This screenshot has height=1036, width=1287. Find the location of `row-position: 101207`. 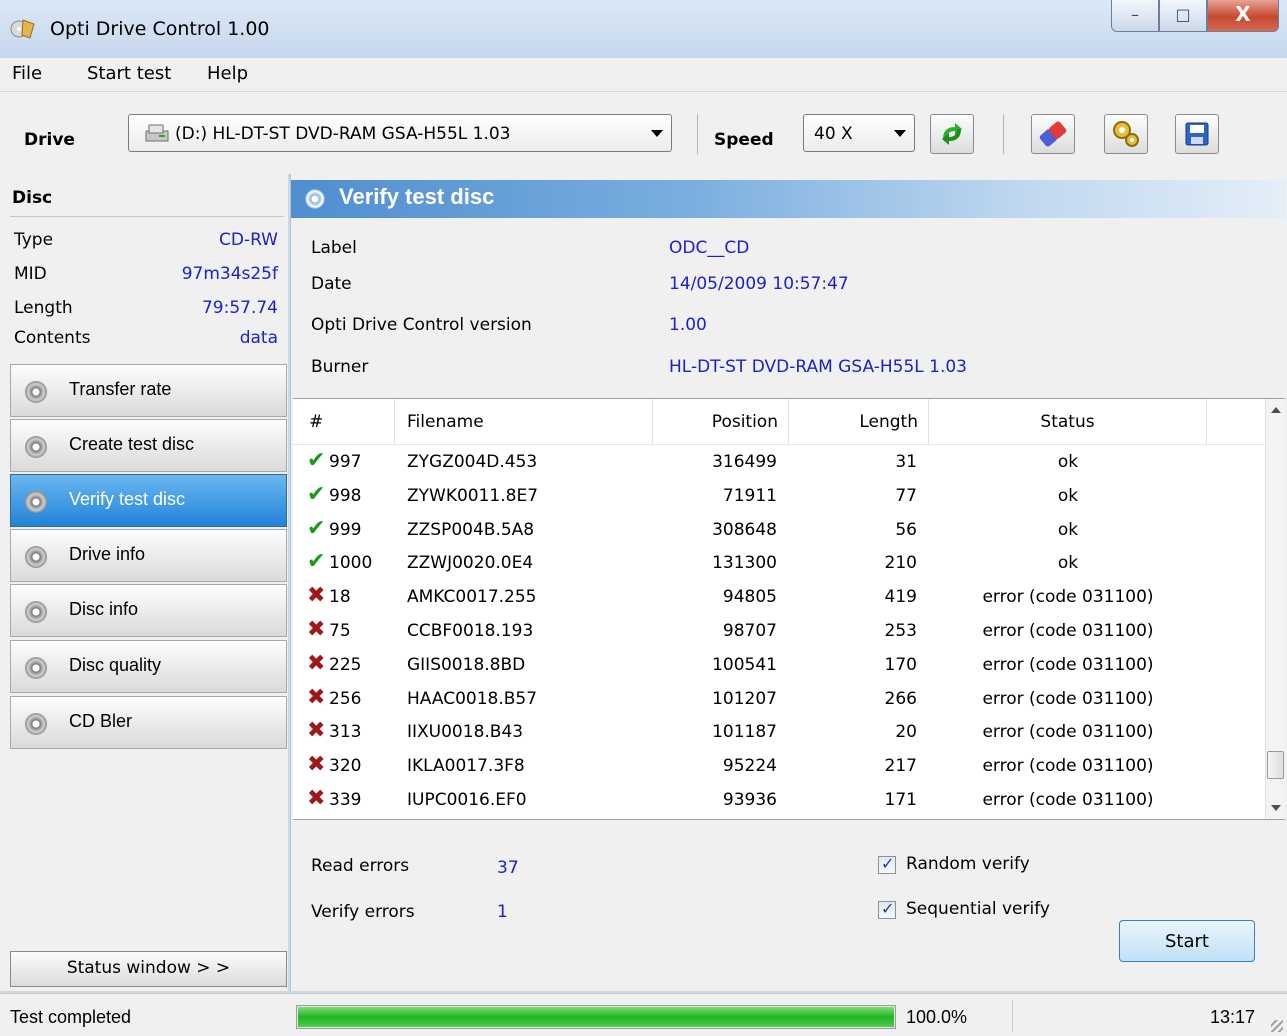

row-position: 101207 is located at coordinates (744, 698).